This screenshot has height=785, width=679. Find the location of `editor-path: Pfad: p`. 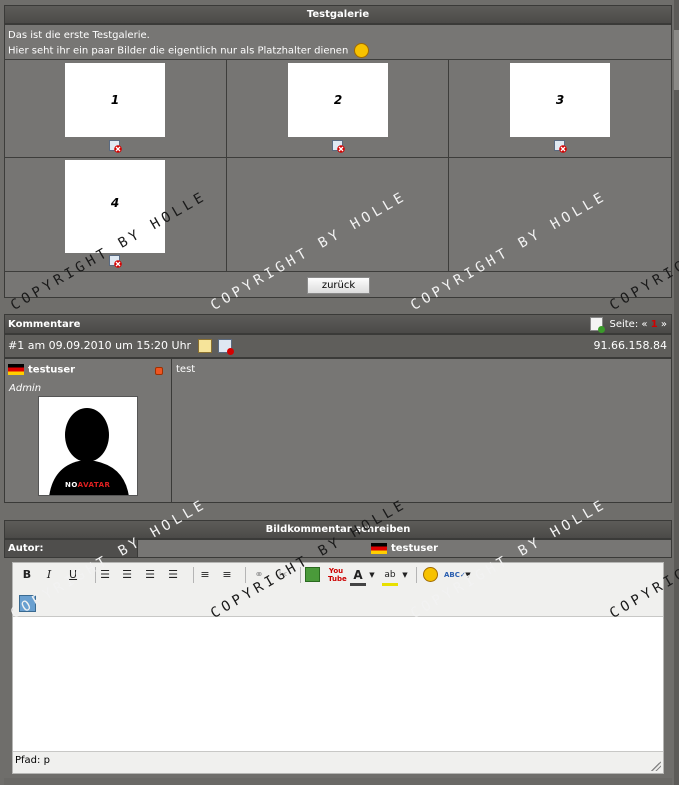

editor-path: Pfad: p is located at coordinates (32, 760).